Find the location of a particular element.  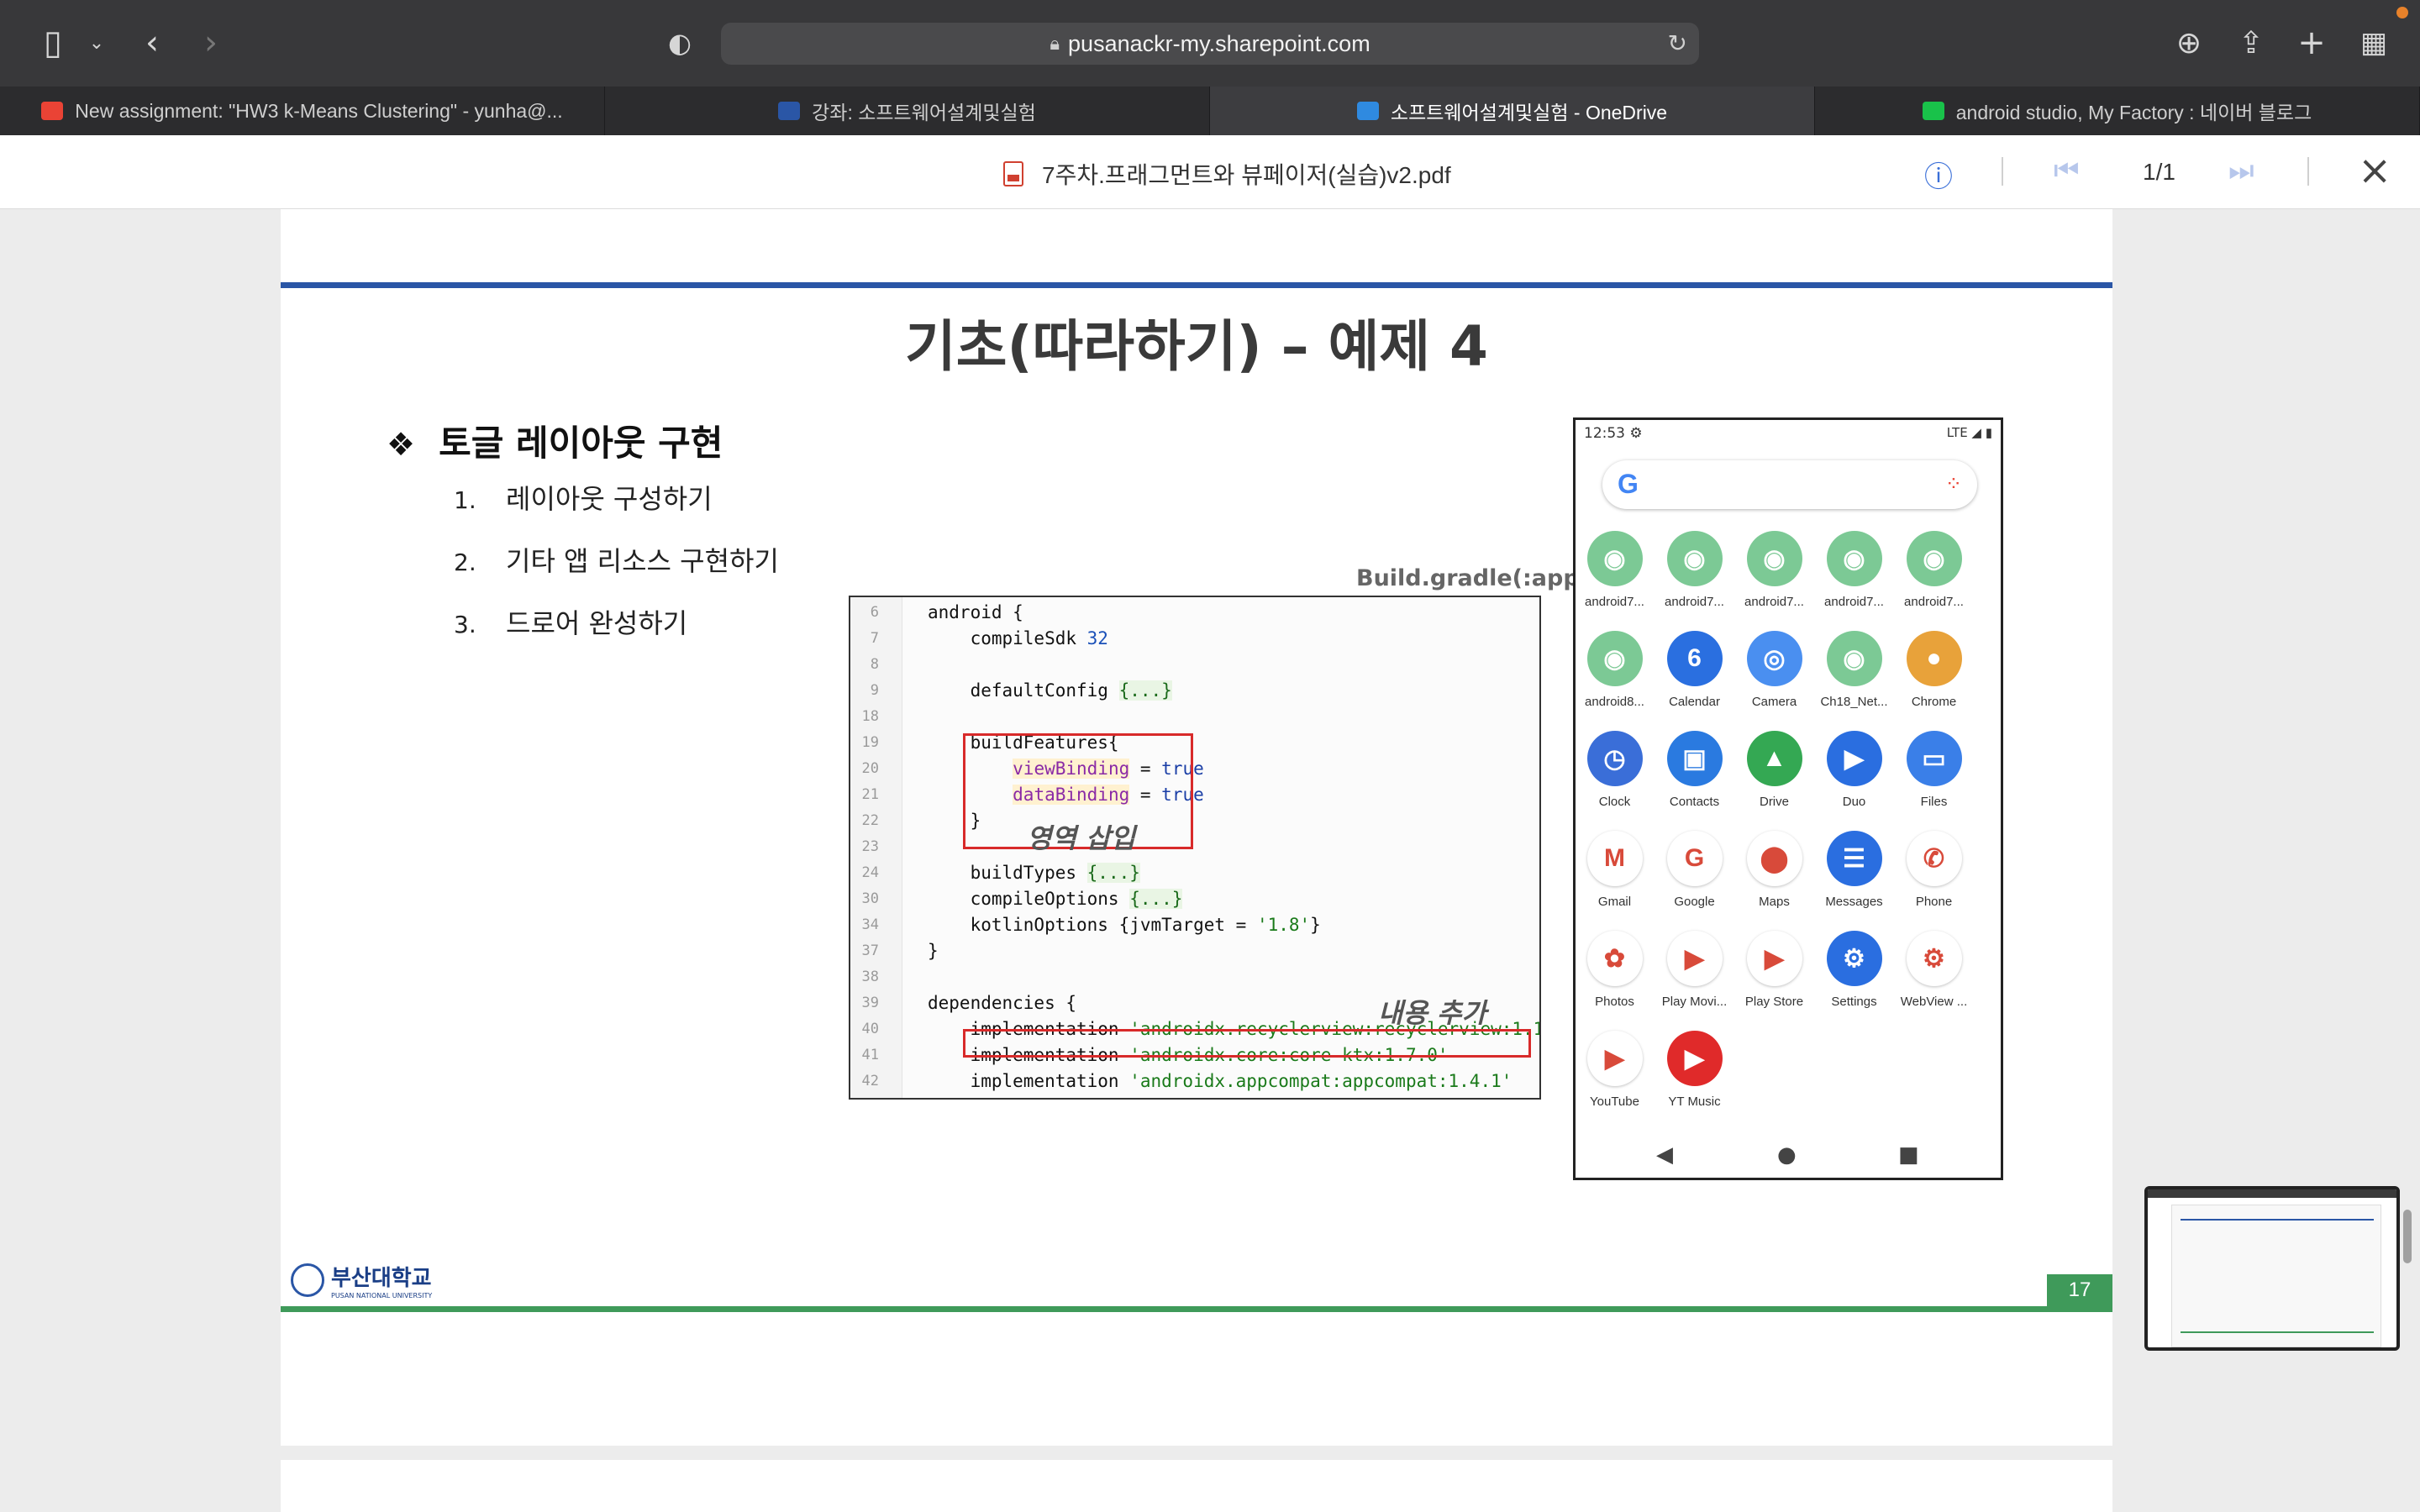

app-icon-item: M Gmail is located at coordinates (1615, 870).